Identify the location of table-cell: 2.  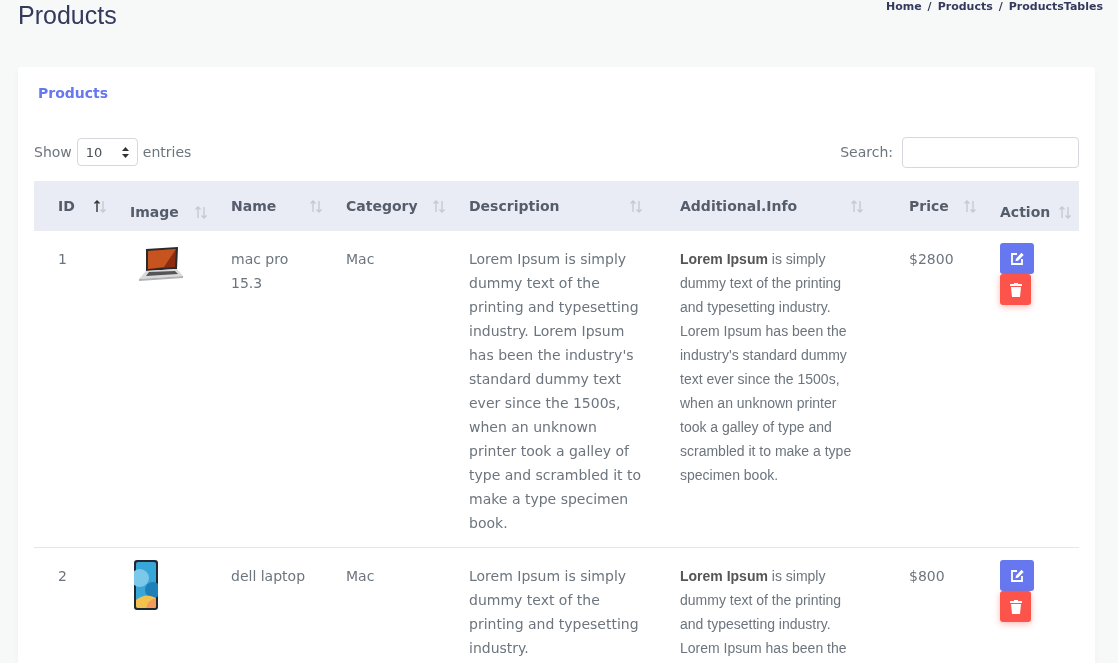
(74, 605).